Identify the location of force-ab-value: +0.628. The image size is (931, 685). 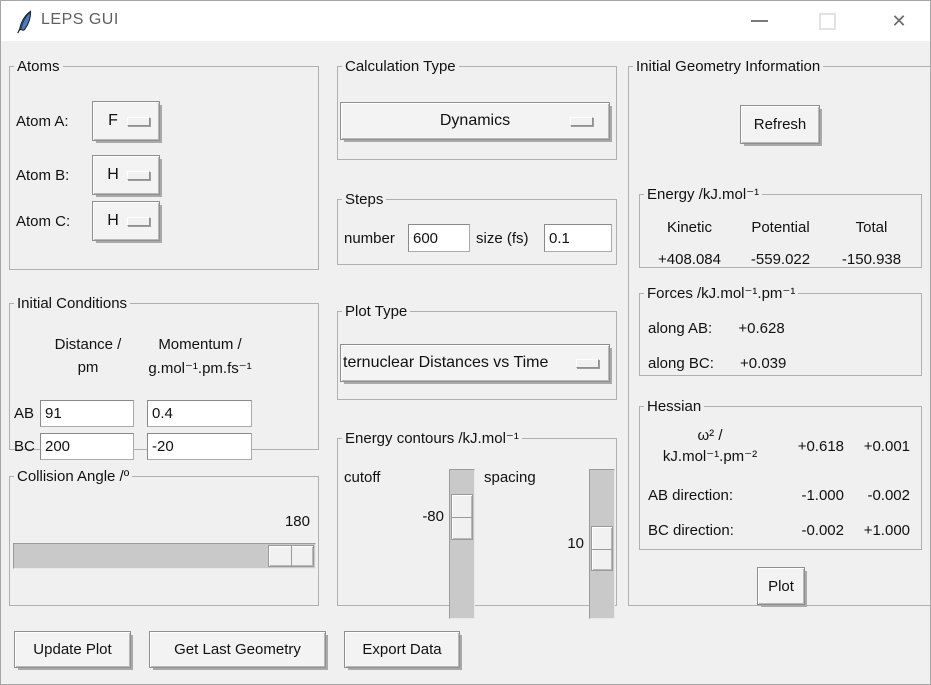
(761, 328).